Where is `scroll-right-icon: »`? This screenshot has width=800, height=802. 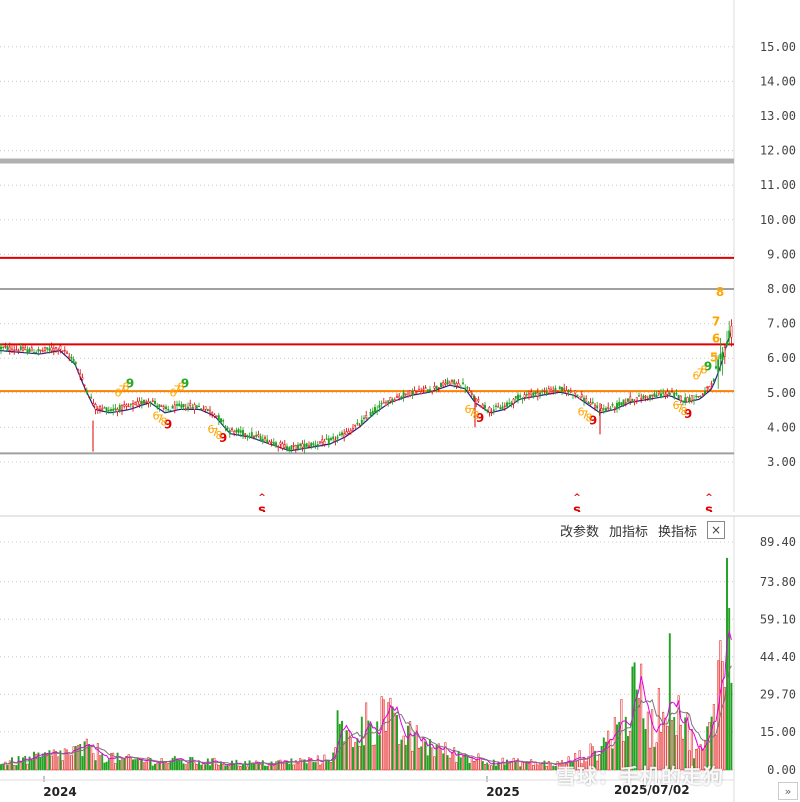 scroll-right-icon: » is located at coordinates (788, 791).